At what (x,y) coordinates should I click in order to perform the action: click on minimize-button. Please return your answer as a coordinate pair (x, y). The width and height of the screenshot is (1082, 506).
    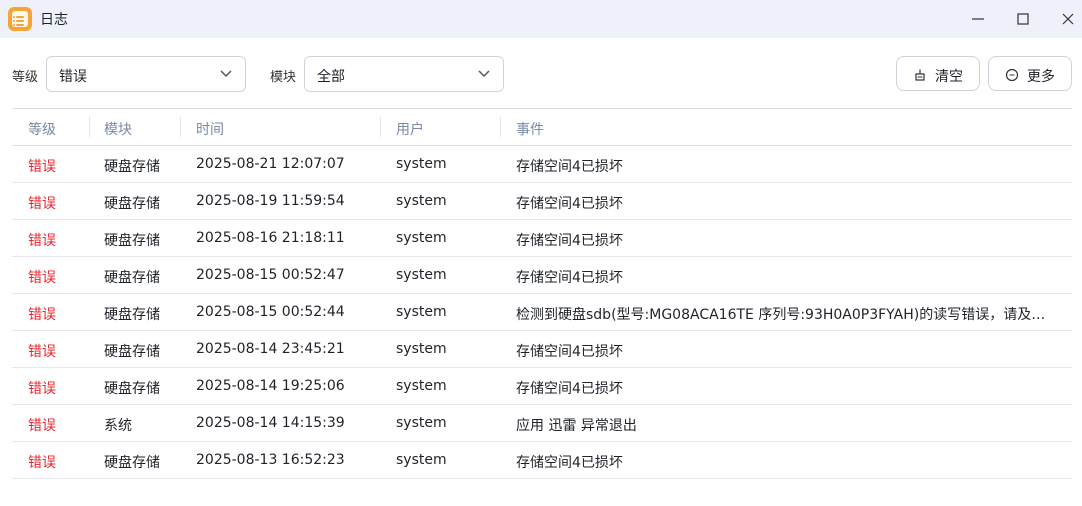
    Looking at the image, I should click on (978, 19).